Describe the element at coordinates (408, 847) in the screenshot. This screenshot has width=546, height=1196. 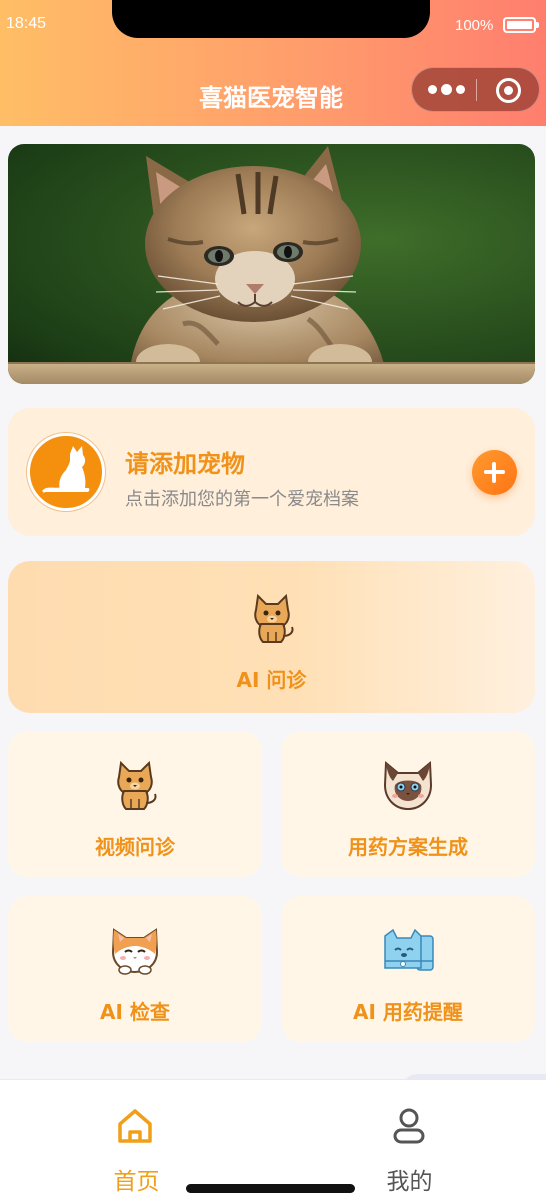
I see `medication-plan-label: 用药方案生成` at that location.